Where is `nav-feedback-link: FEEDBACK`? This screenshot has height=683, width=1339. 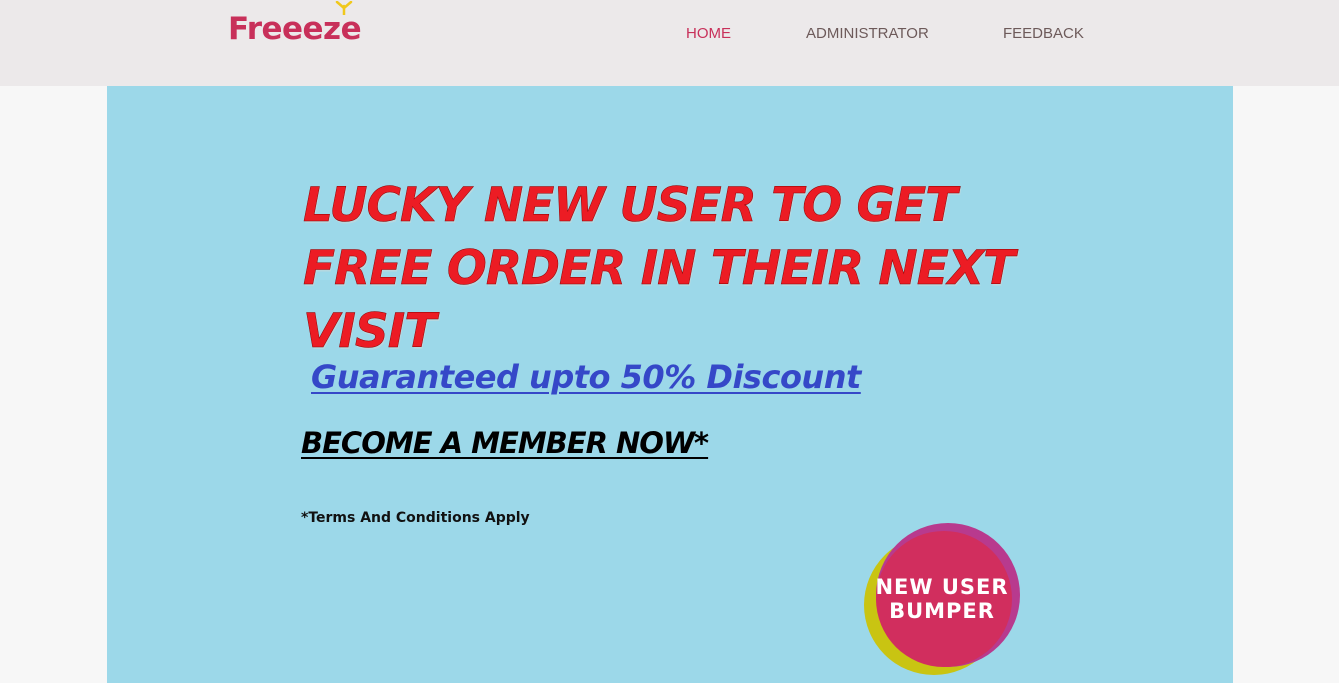
nav-feedback-link: FEEDBACK is located at coordinates (1043, 33).